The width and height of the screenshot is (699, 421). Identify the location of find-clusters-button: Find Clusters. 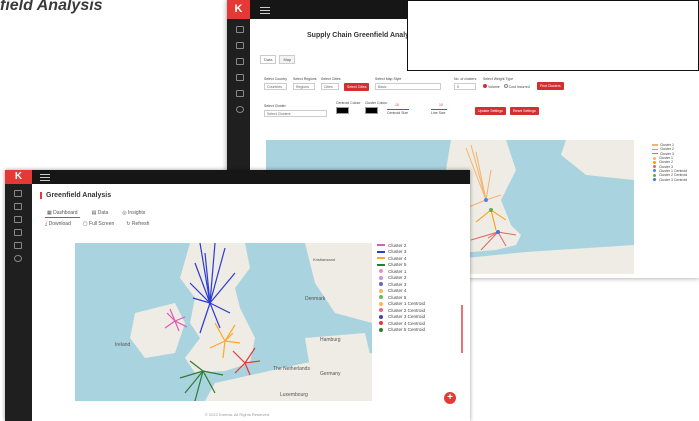
(550, 86).